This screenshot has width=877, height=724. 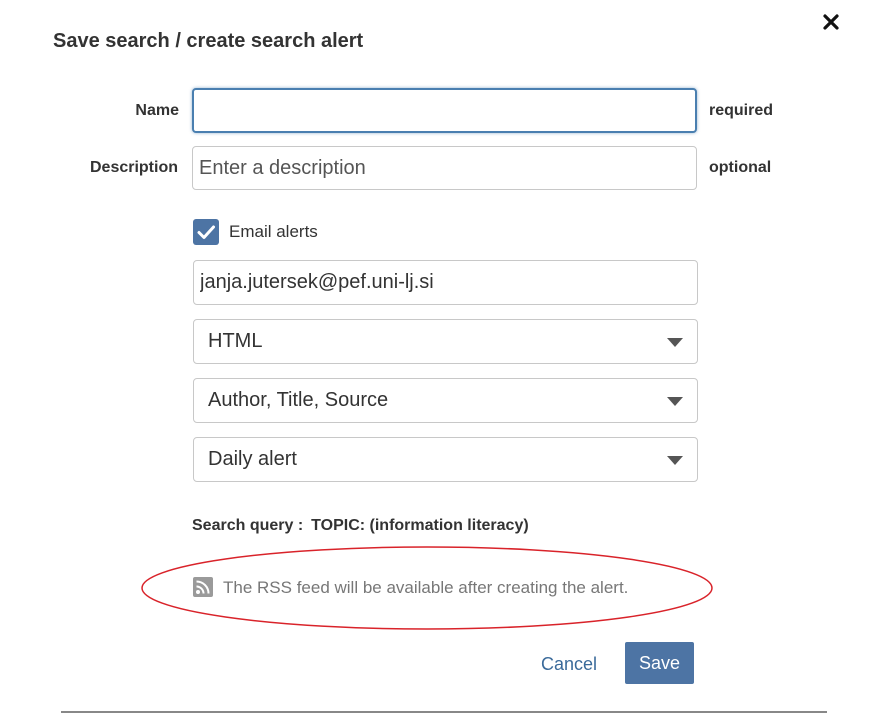 I want to click on email-alerts-label: Email alerts, so click(x=273, y=232).